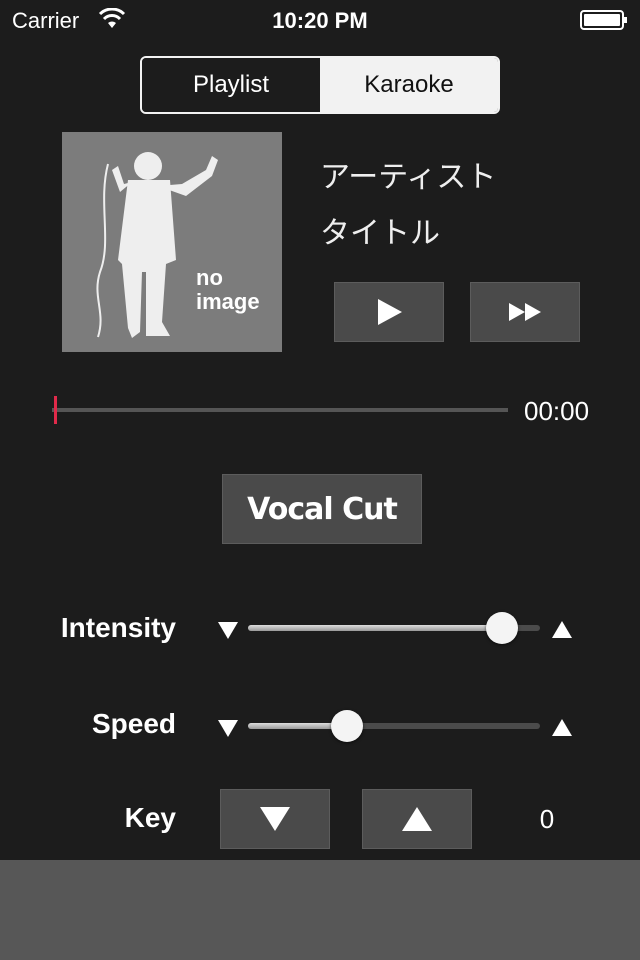  Describe the element at coordinates (322, 509) in the screenshot. I see `vocal-cut-button: Vocal Cut` at that location.